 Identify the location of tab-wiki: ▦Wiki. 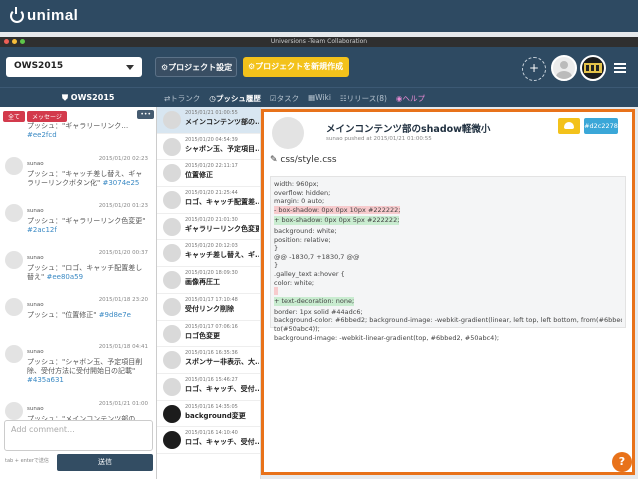
(319, 98).